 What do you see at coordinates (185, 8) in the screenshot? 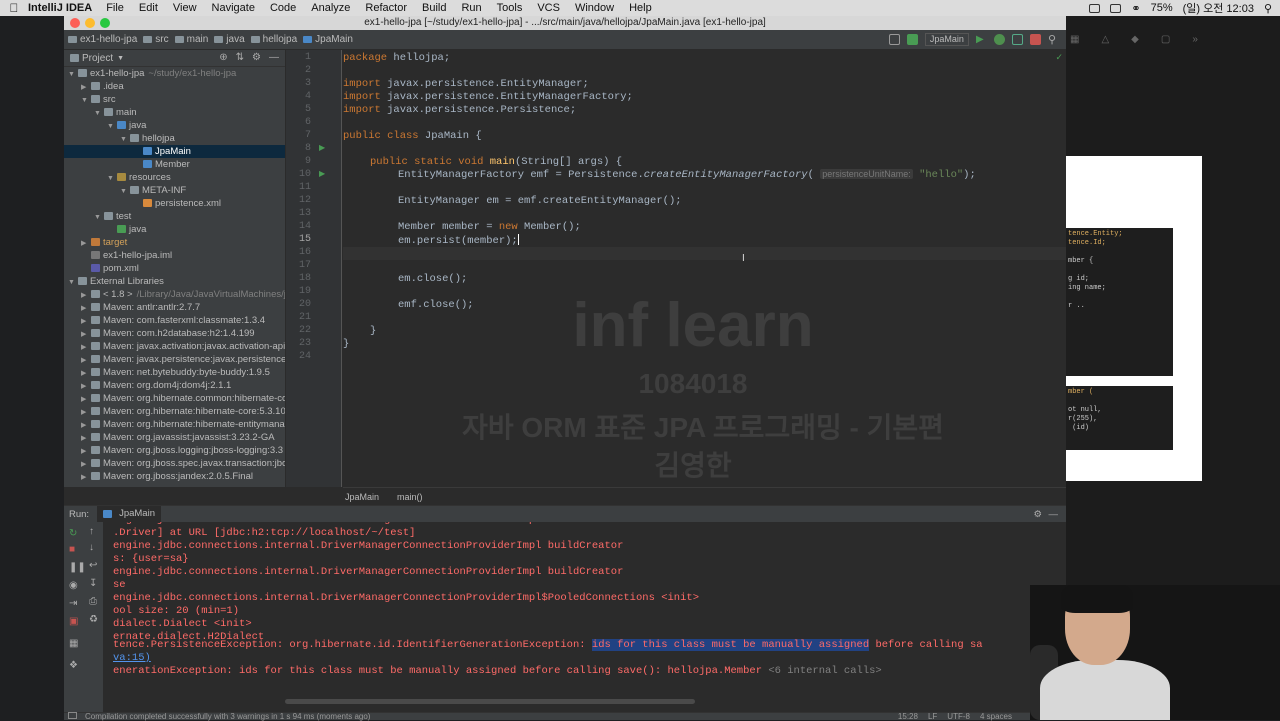
I see `menu-view: View` at bounding box center [185, 8].